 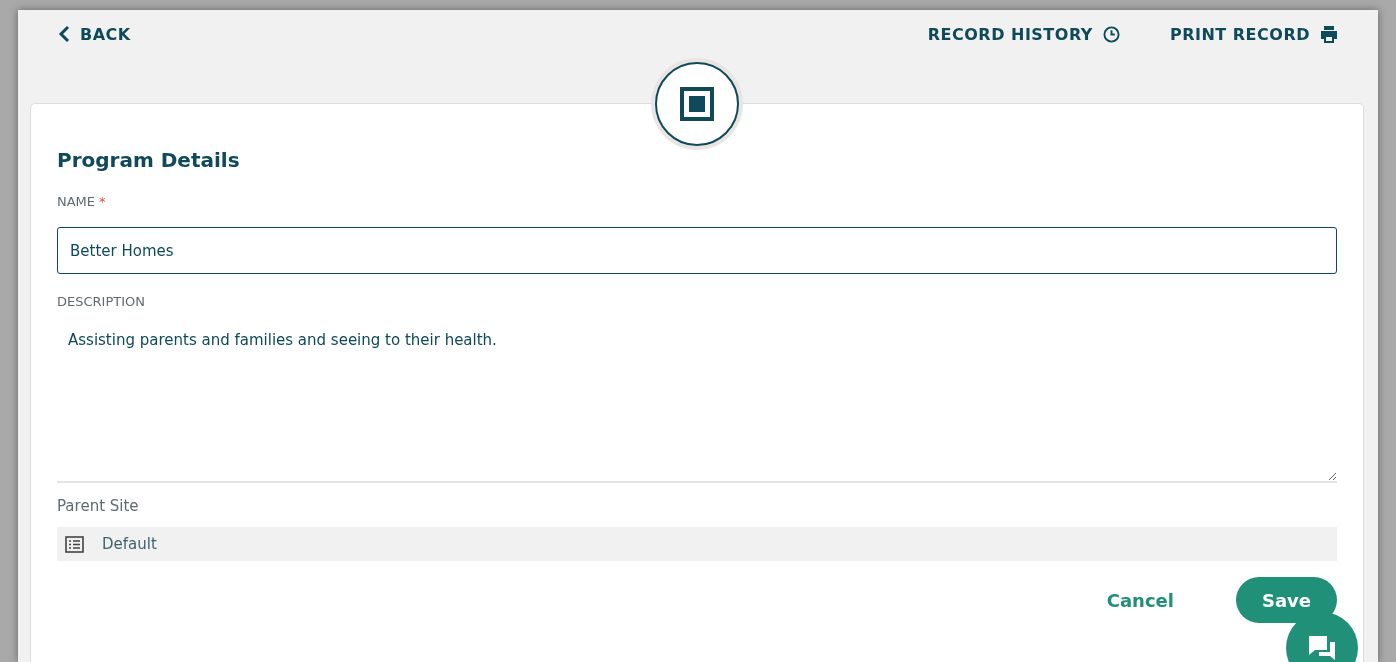 I want to click on field-label: Parent Site, so click(x=98, y=506).